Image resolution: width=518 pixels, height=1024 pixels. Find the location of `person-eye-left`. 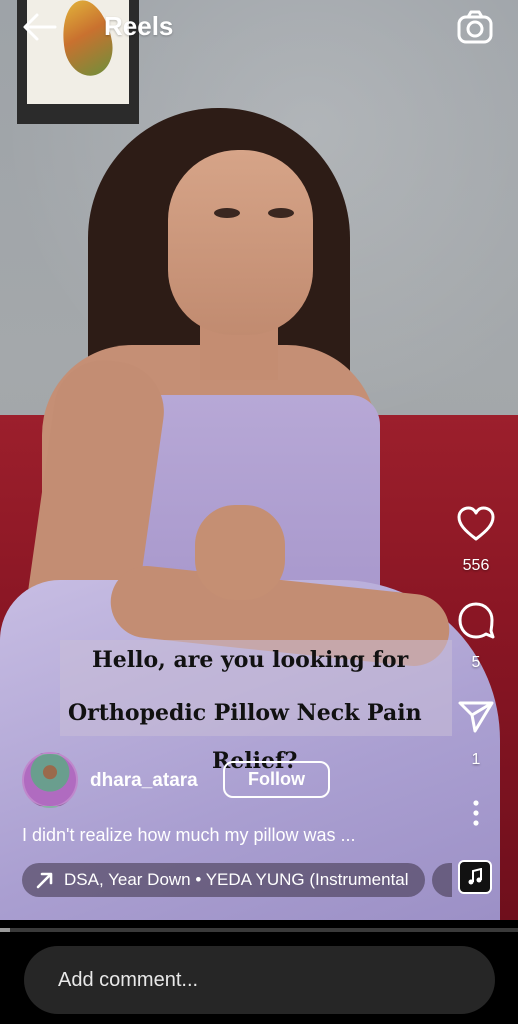

person-eye-left is located at coordinates (227, 213).